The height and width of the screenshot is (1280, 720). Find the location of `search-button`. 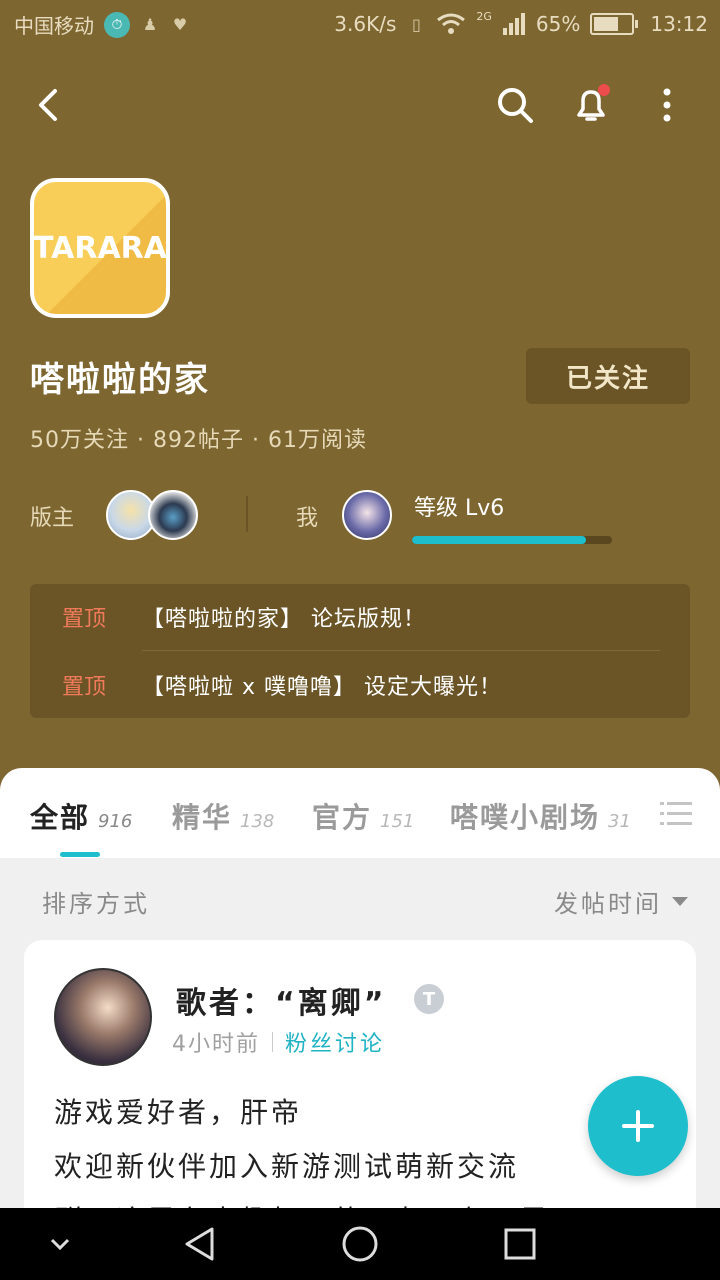

search-button is located at coordinates (515, 105).